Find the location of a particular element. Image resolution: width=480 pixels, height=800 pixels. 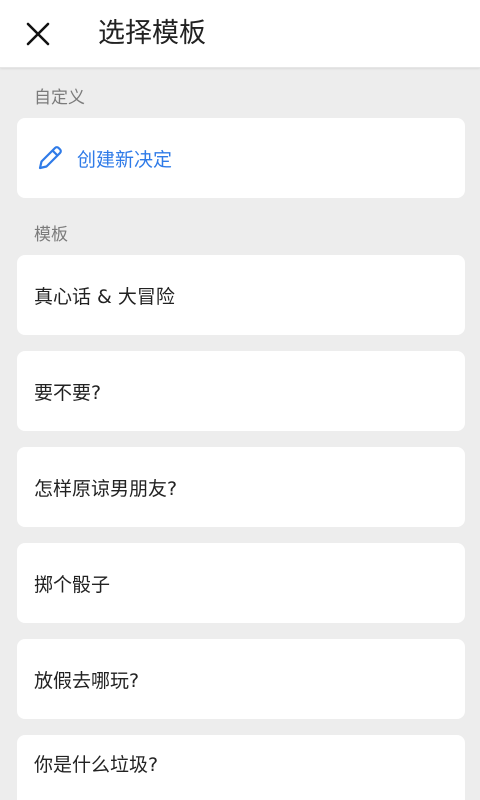

template-item-label: 掷个骰子 is located at coordinates (72, 584).